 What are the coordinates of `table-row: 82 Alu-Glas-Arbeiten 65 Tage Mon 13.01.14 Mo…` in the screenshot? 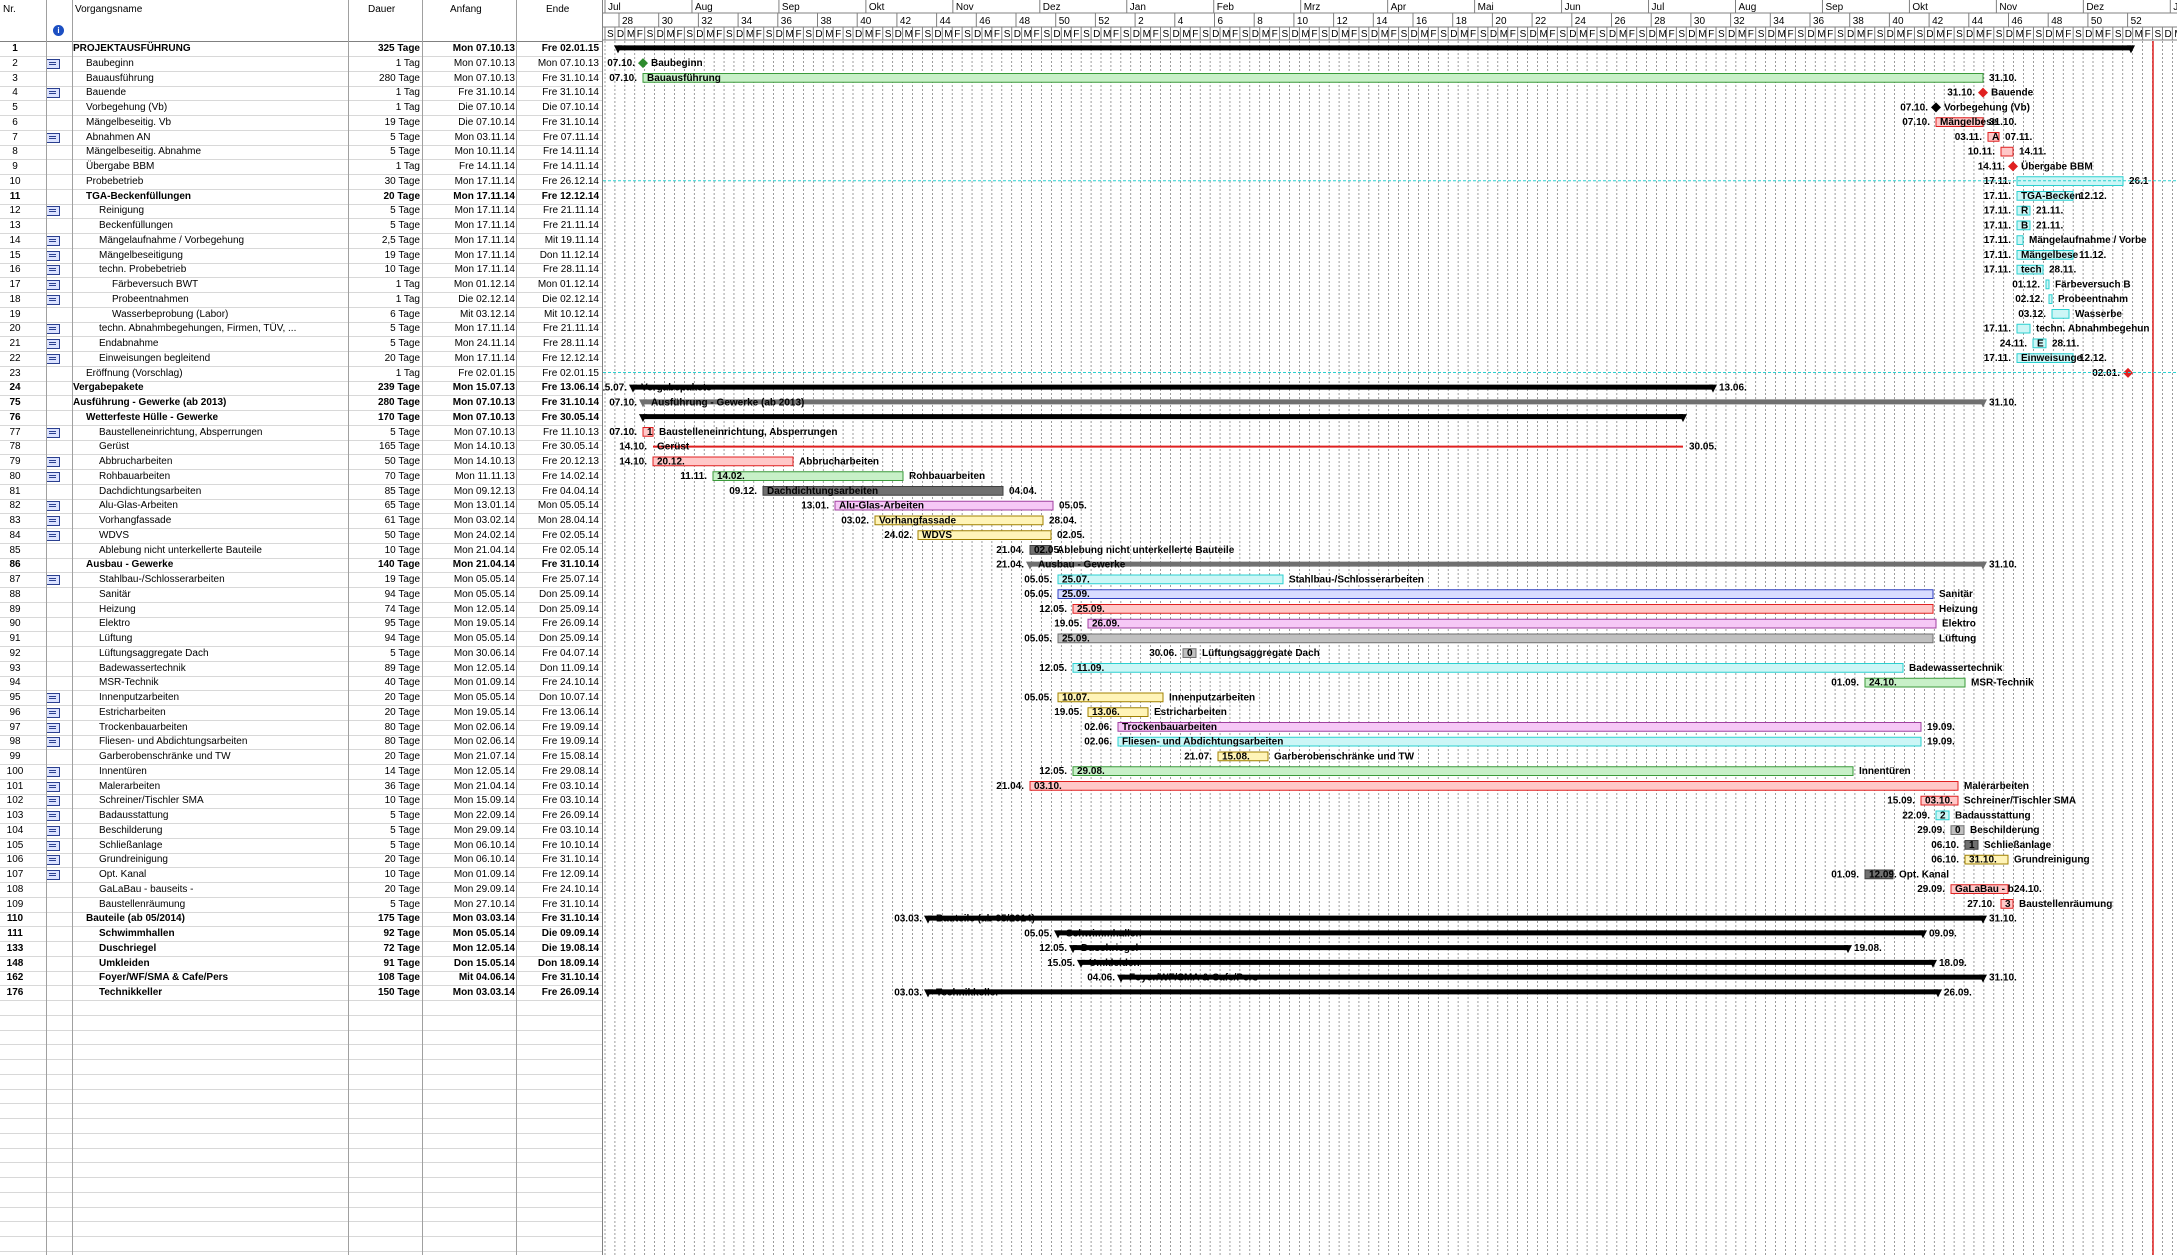 It's located at (301, 506).